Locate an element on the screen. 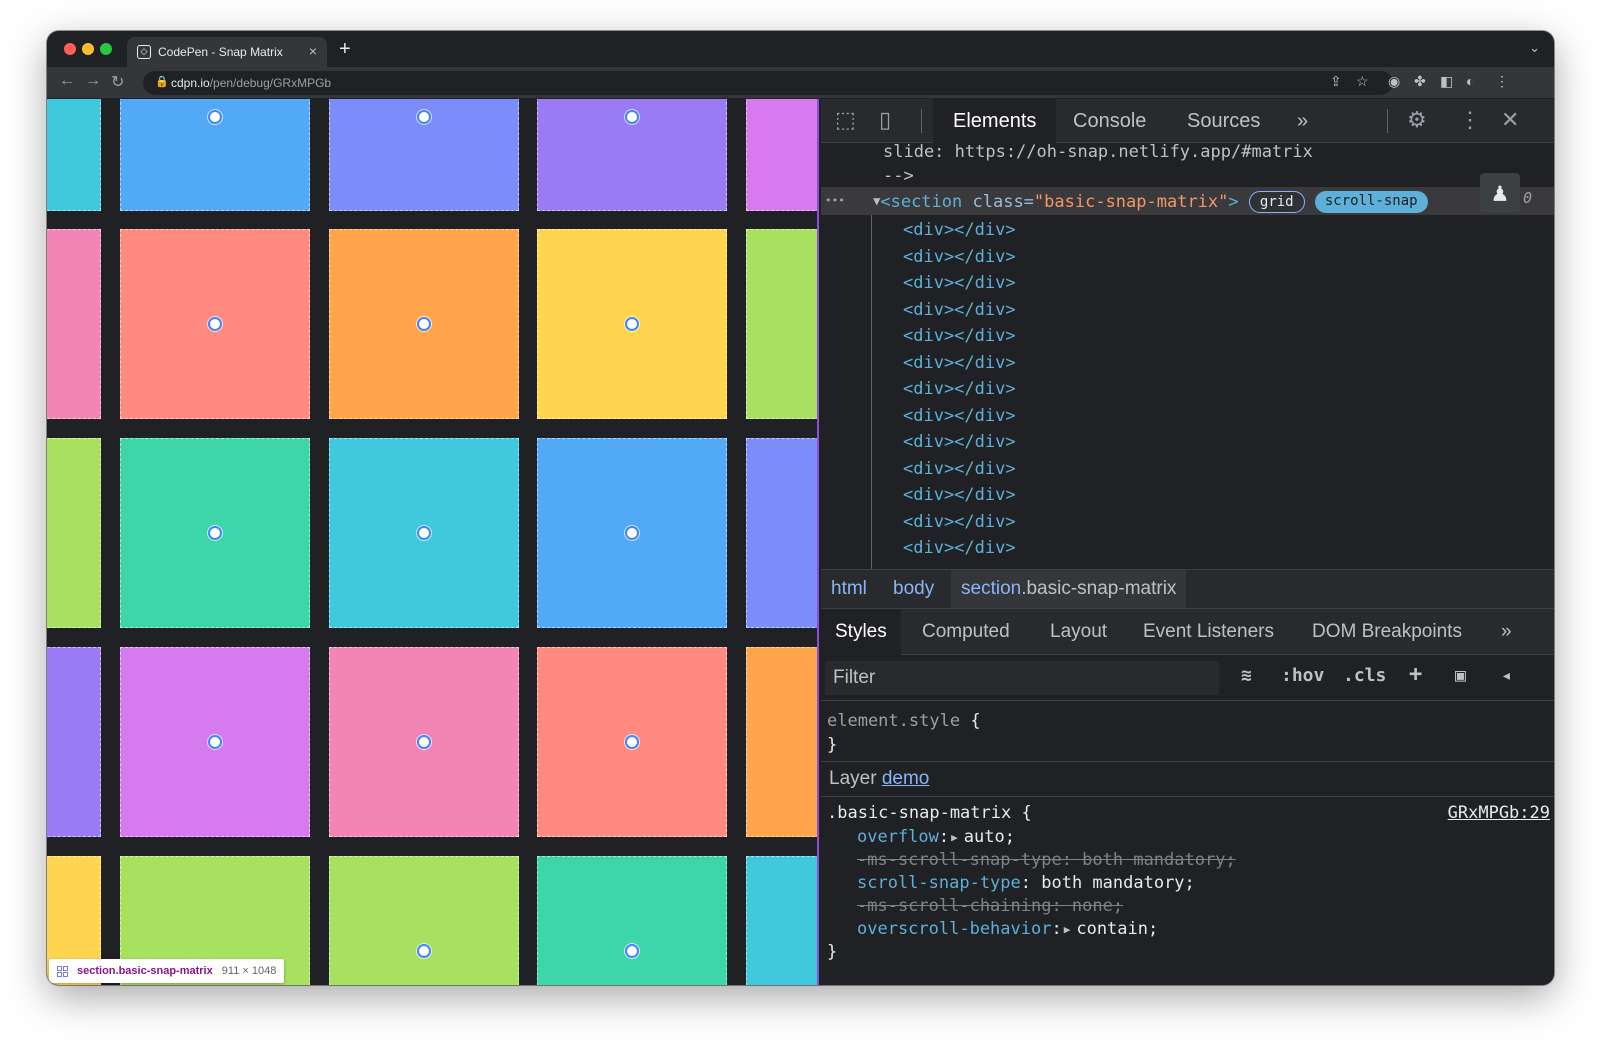 Image resolution: width=1600 pixels, height=1048 pixels. layer-demo-link: demo is located at coordinates (906, 778).